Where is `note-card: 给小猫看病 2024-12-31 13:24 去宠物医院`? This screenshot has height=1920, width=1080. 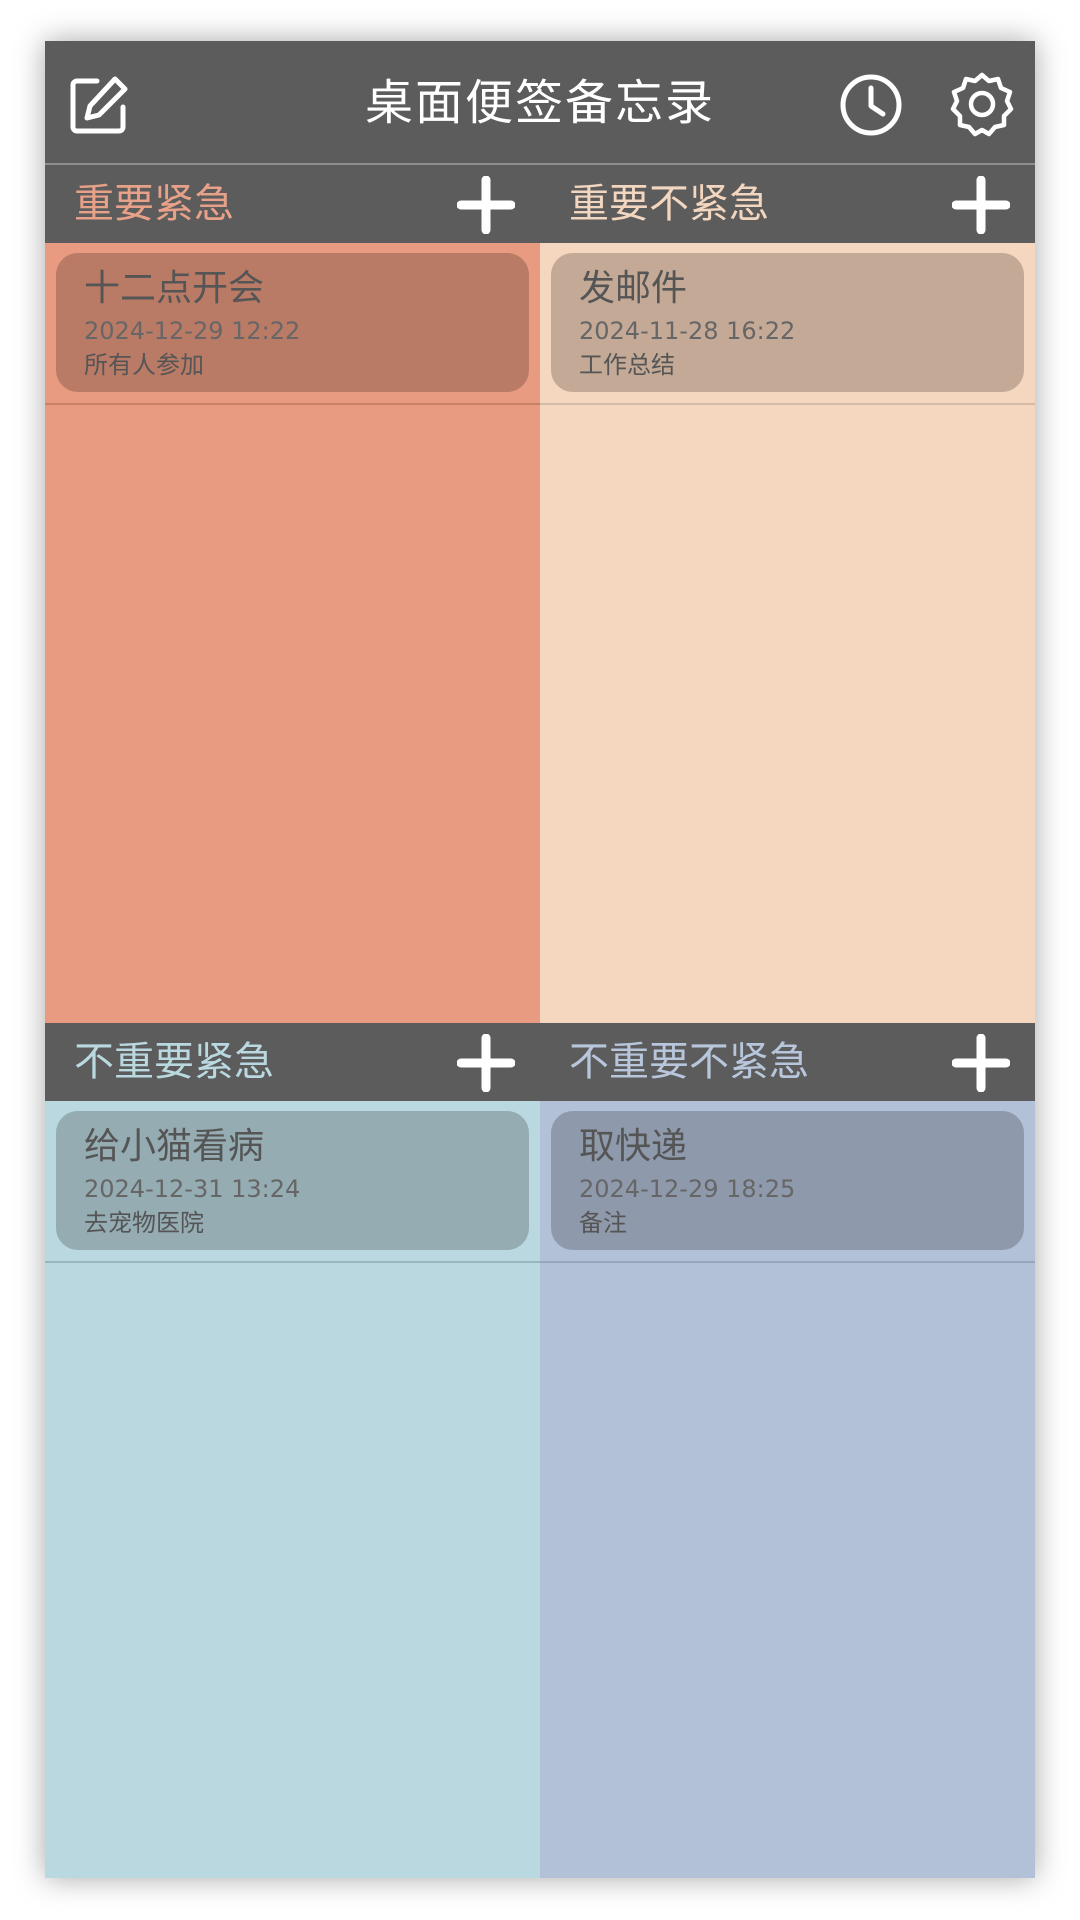
note-card: 给小猫看病 2024-12-31 13:24 去宠物医院 is located at coordinates (292, 1180).